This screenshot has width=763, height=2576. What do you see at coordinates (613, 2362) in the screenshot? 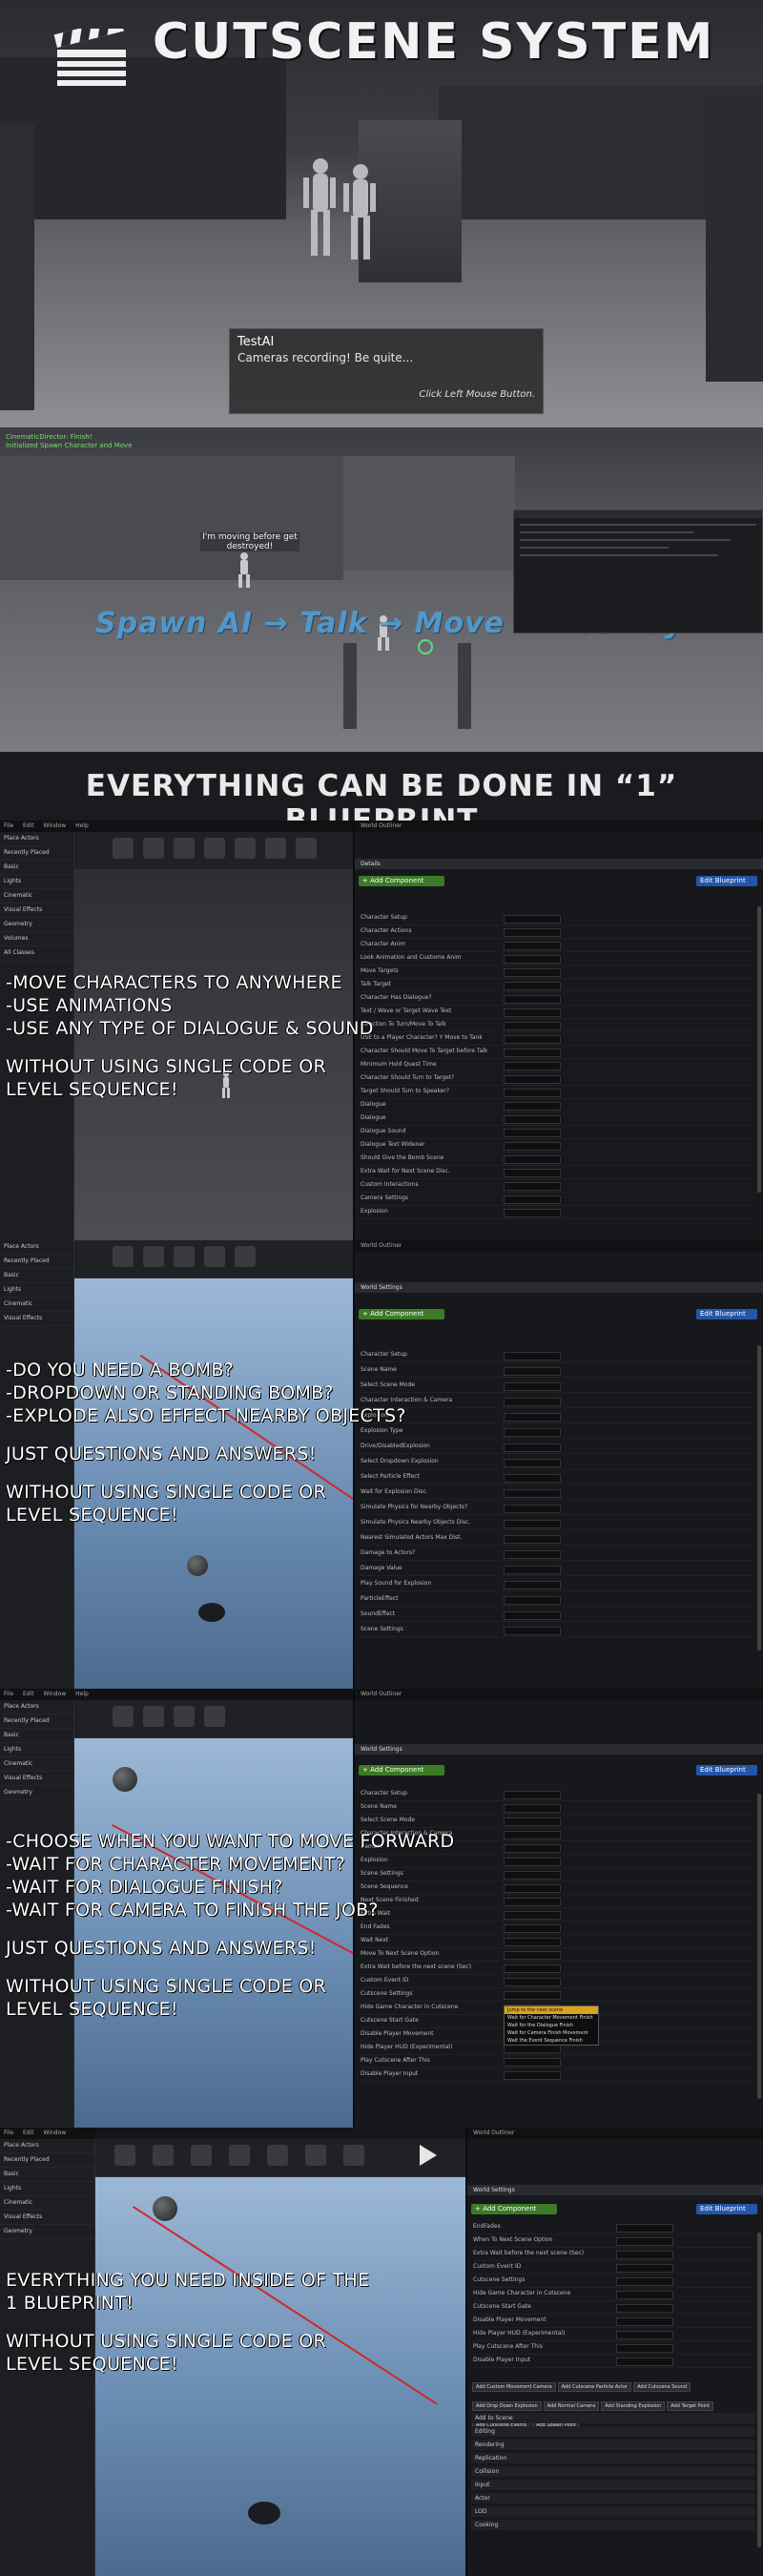
I see `property-row: Disable Player Input` at bounding box center [613, 2362].